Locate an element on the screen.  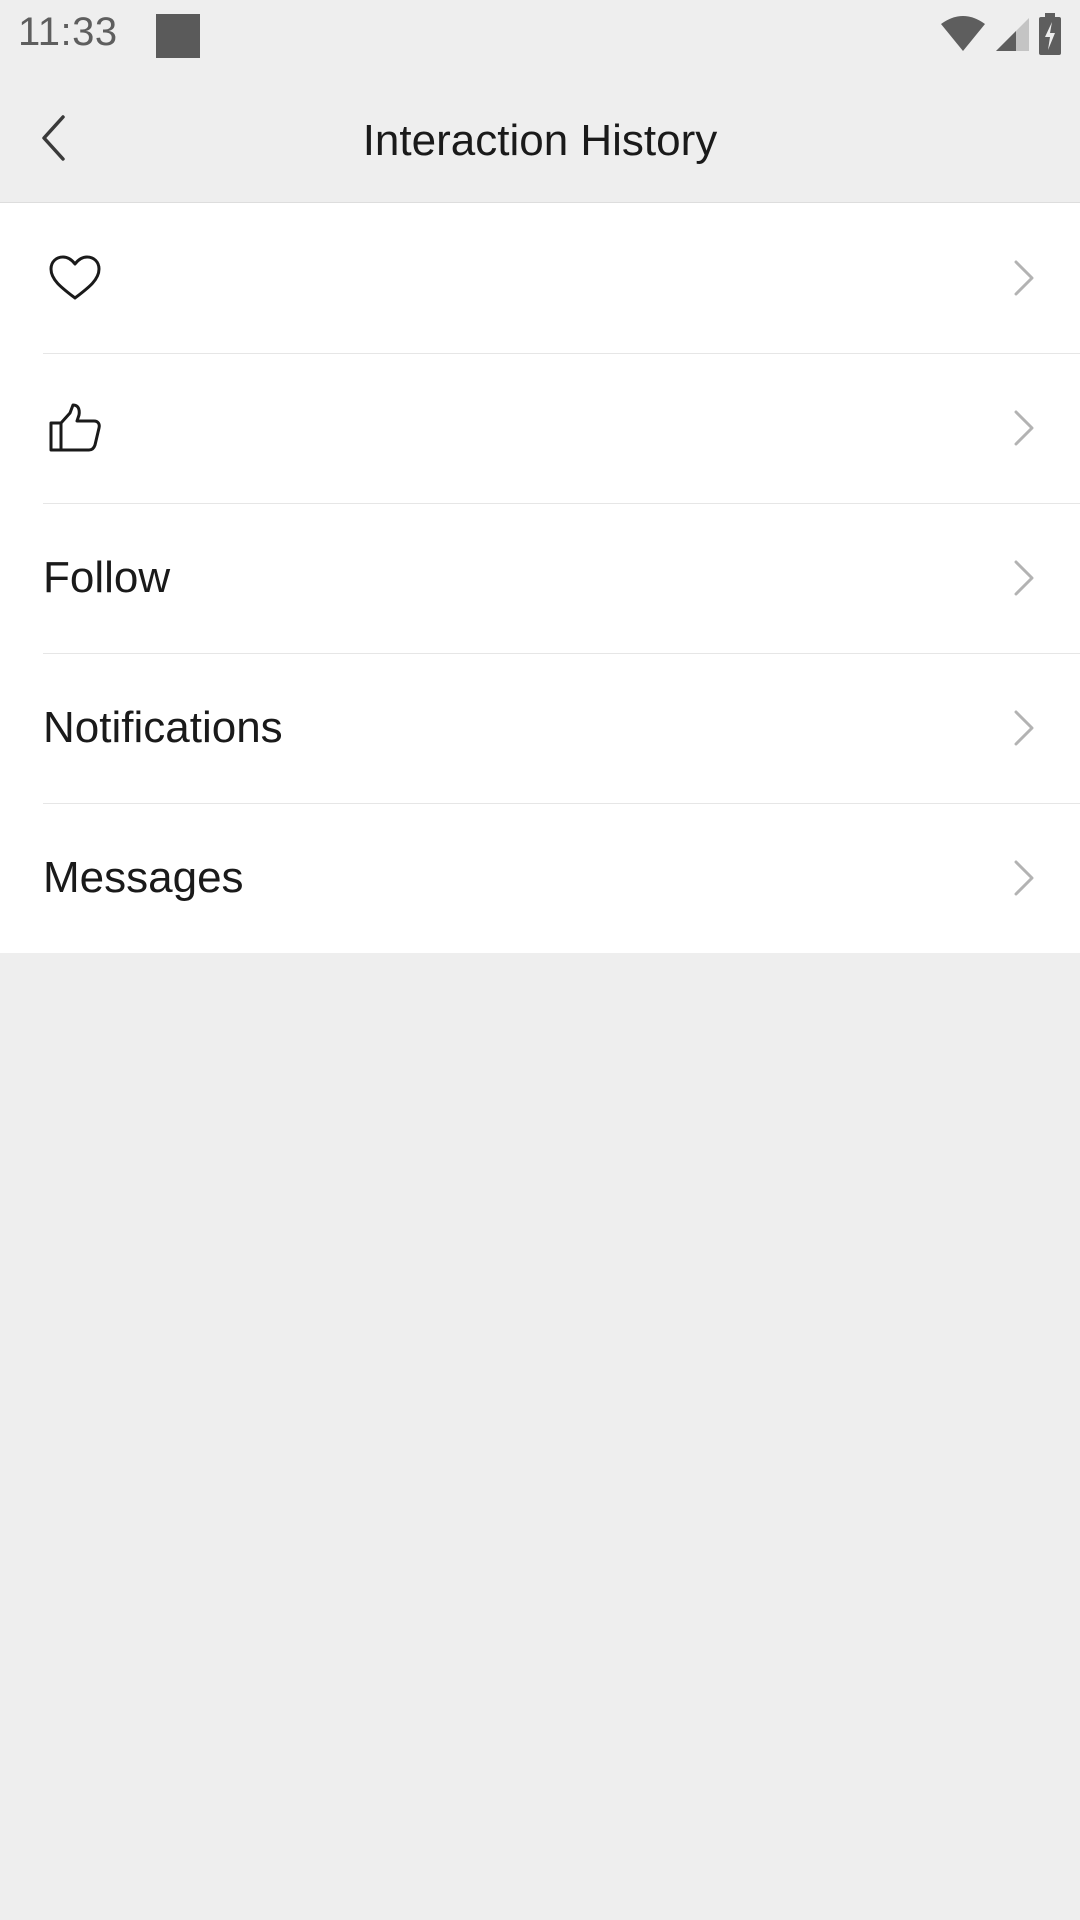
signal-icon is located at coordinates (1012, 36).